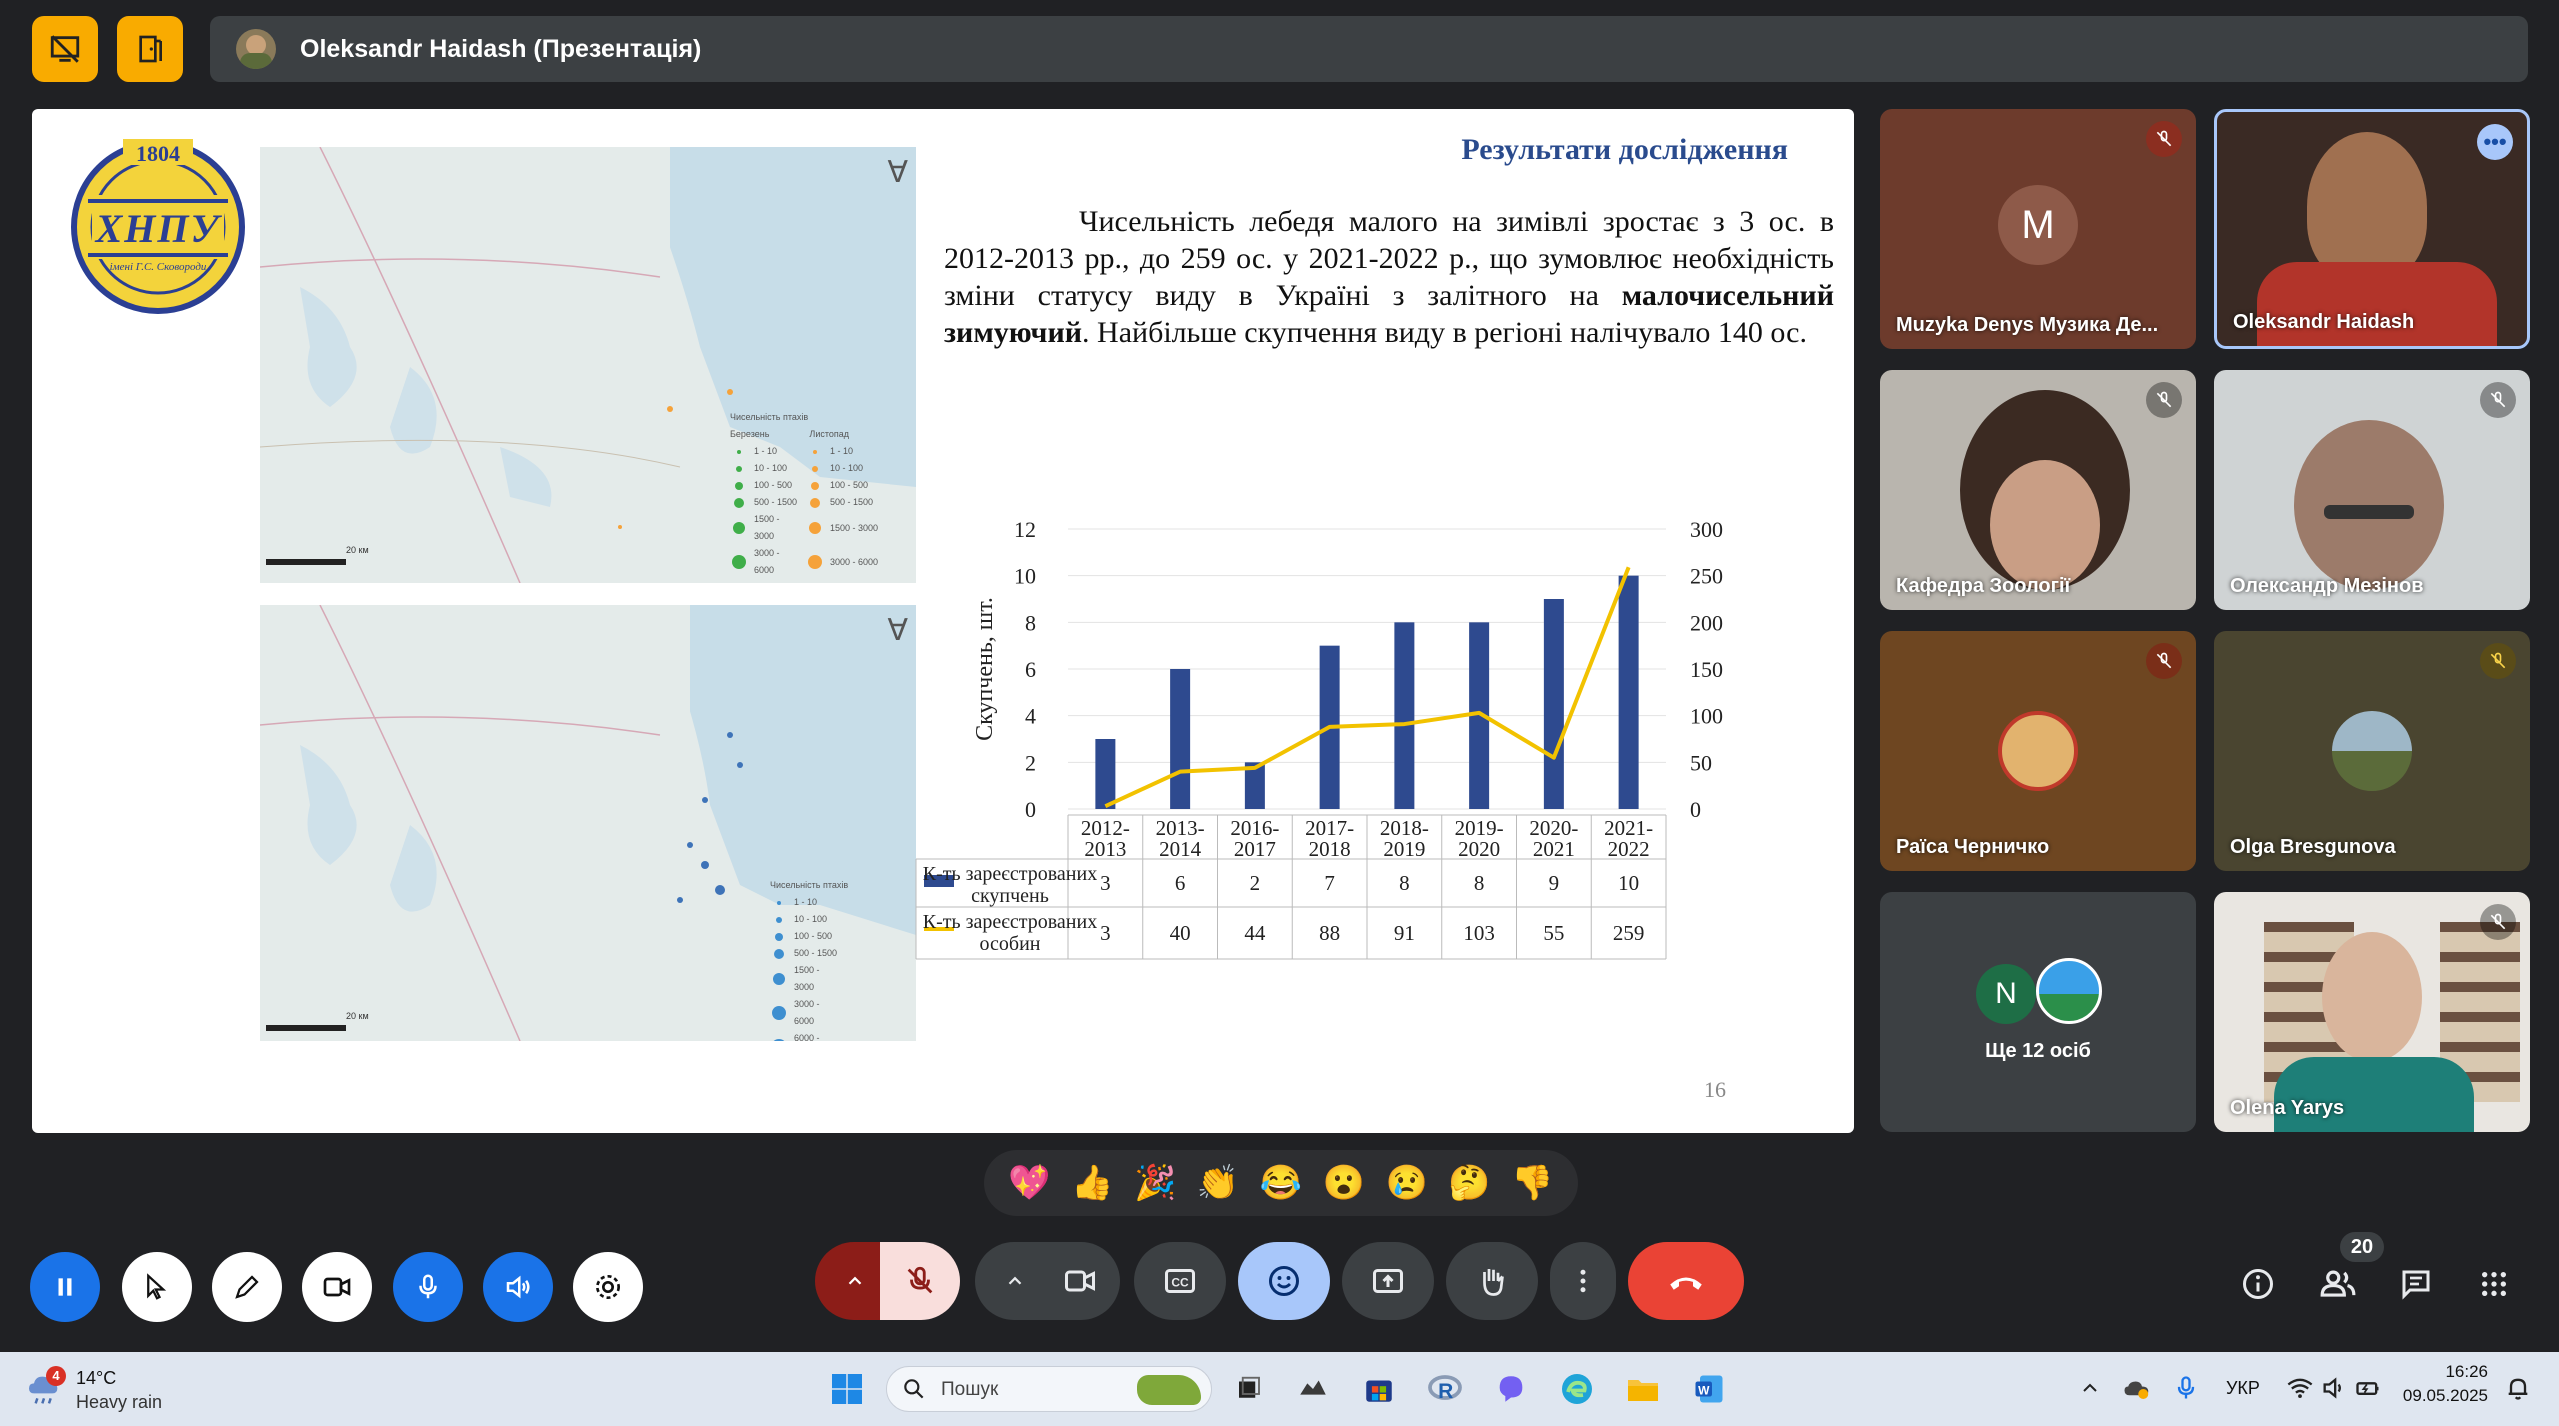 The height and width of the screenshot is (1426, 2559). I want to click on weather-widget: 4 14°C Heavy rain, so click(104, 1389).